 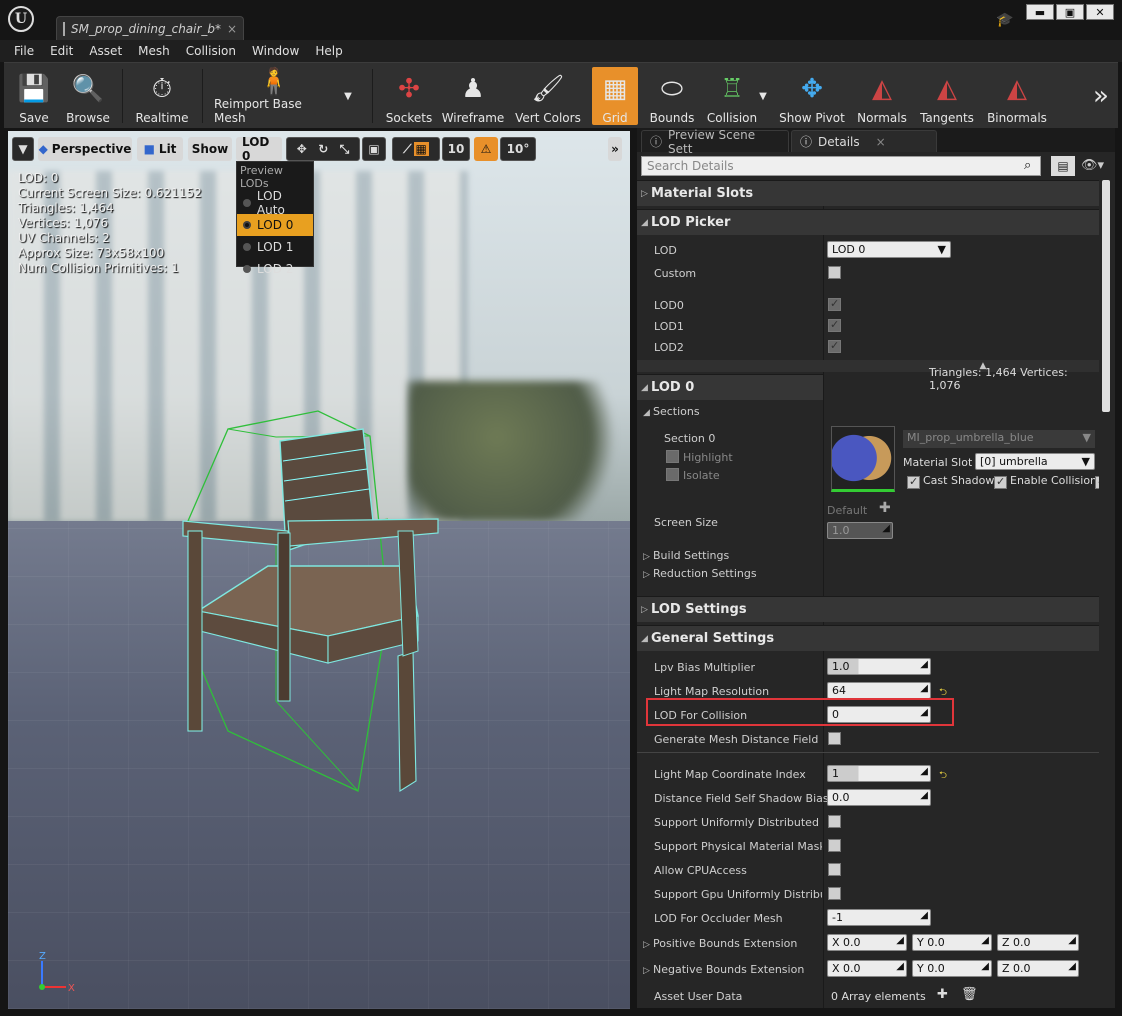 What do you see at coordinates (732, 96) in the screenshot?
I see `collision-button: ♖ Collision` at bounding box center [732, 96].